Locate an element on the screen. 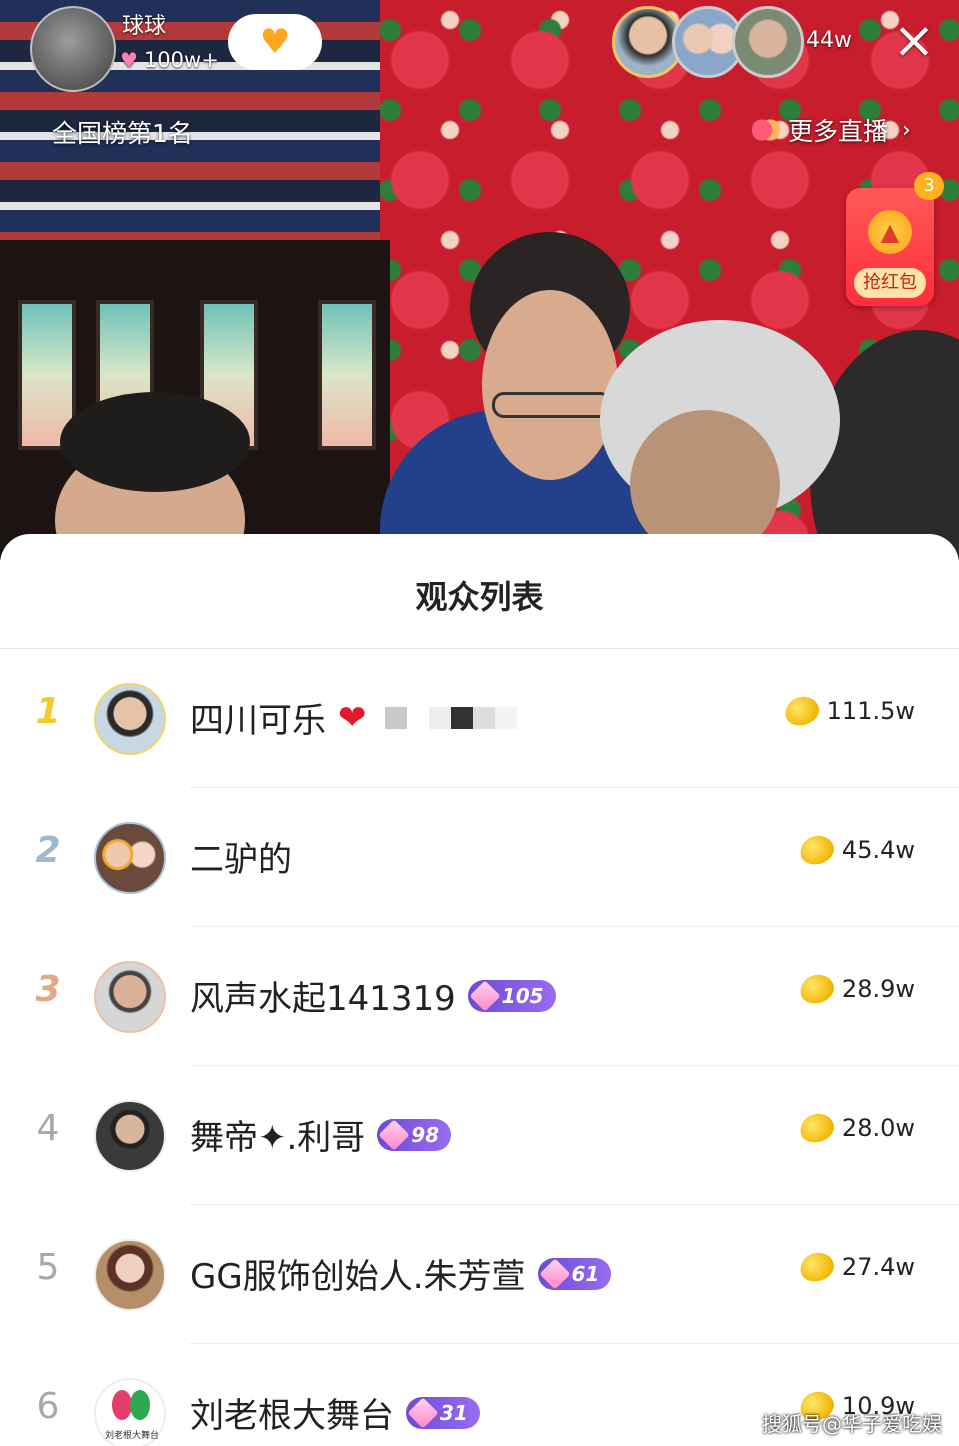 This screenshot has height=1446, width=959. host-name: 球球 is located at coordinates (144, 24).